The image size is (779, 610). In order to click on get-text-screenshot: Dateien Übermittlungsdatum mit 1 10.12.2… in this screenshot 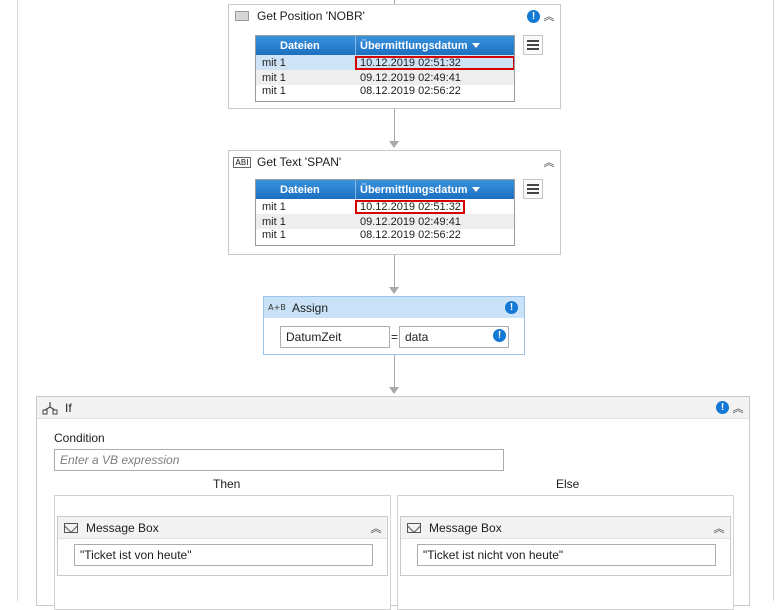, I will do `click(385, 212)`.